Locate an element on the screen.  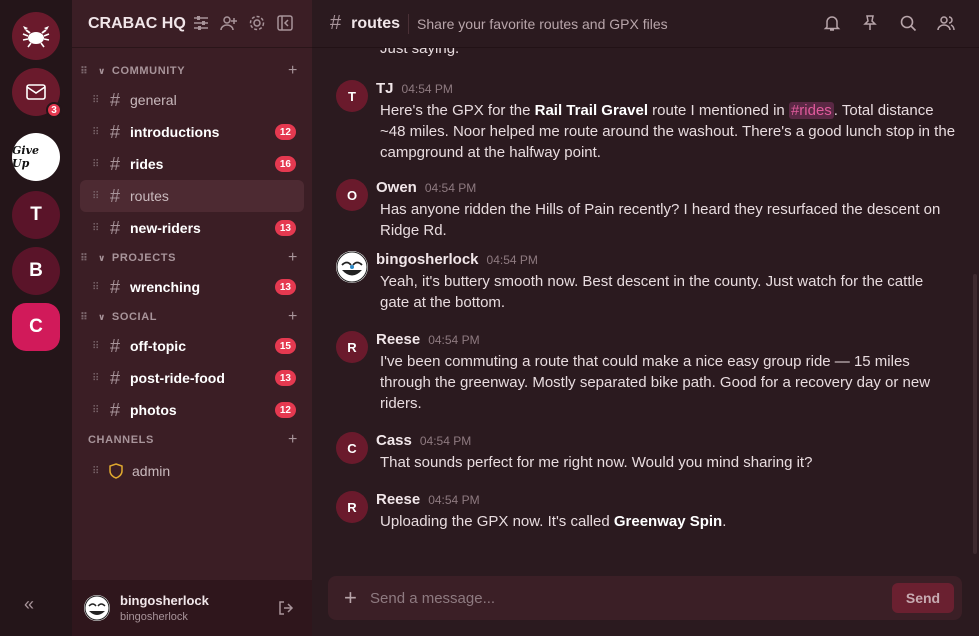
give-up-server-icon: Give Up is located at coordinates (36, 157).